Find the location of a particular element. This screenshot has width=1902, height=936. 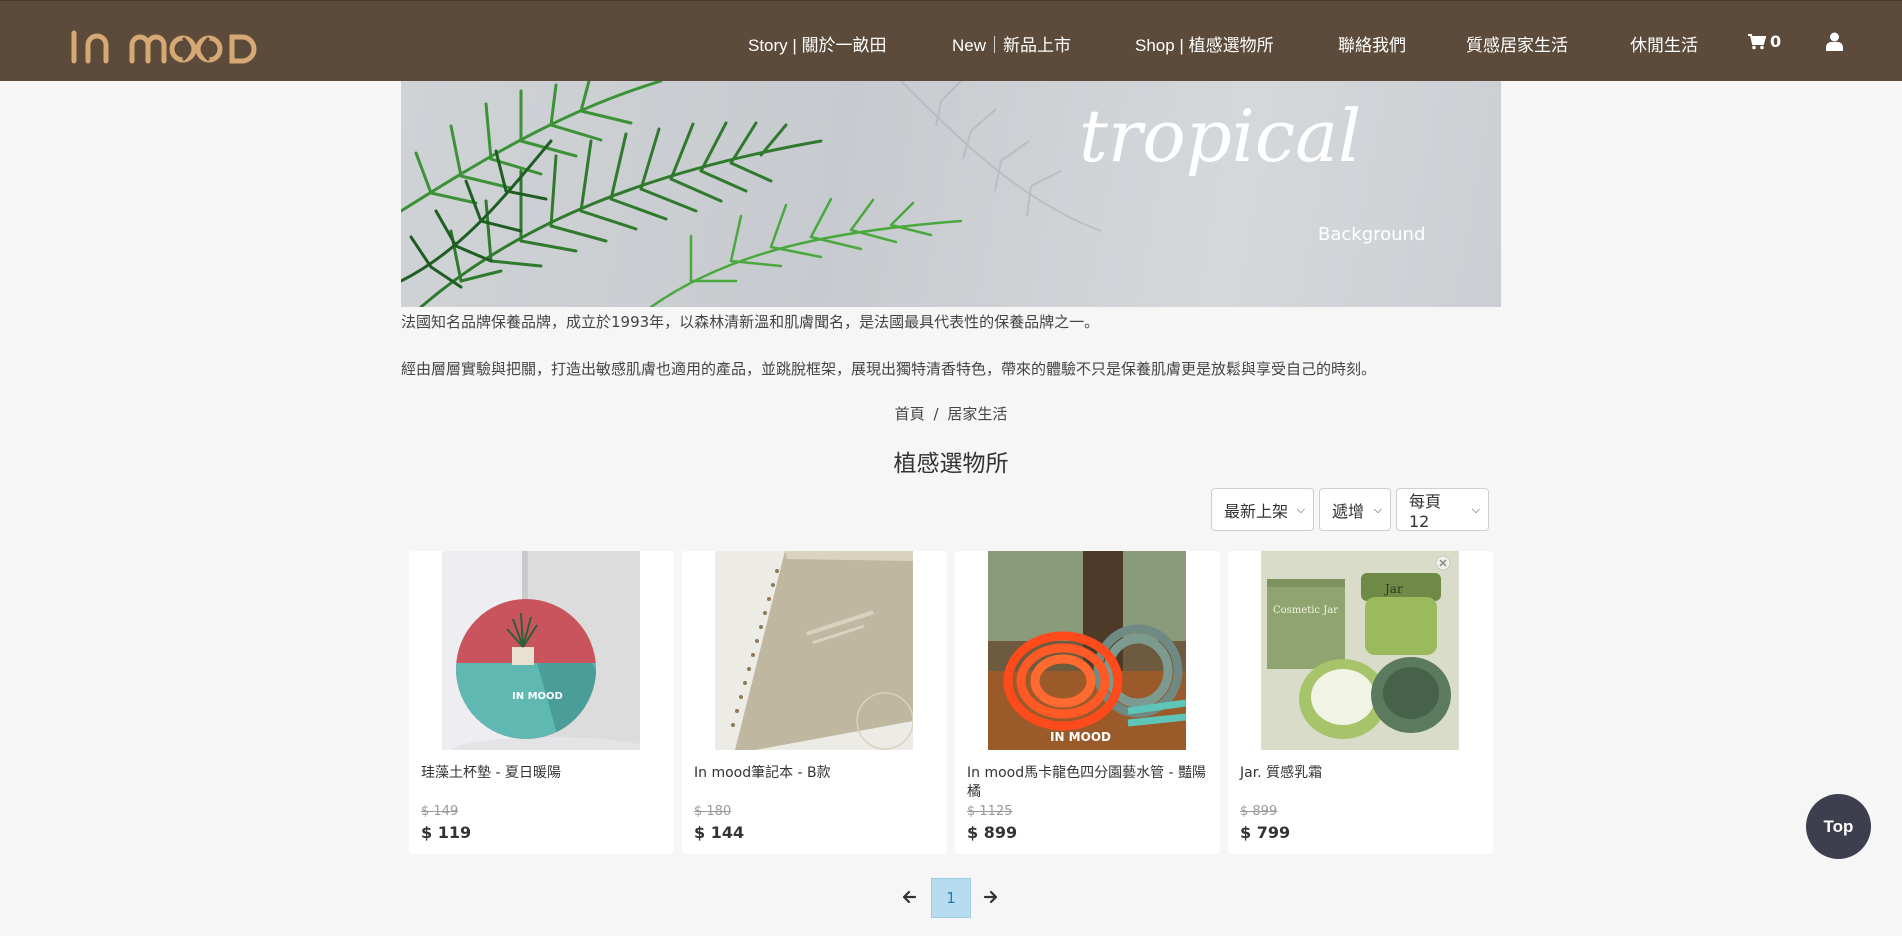

per-page-select: 每頁 12 ⌵ is located at coordinates (1442, 509).